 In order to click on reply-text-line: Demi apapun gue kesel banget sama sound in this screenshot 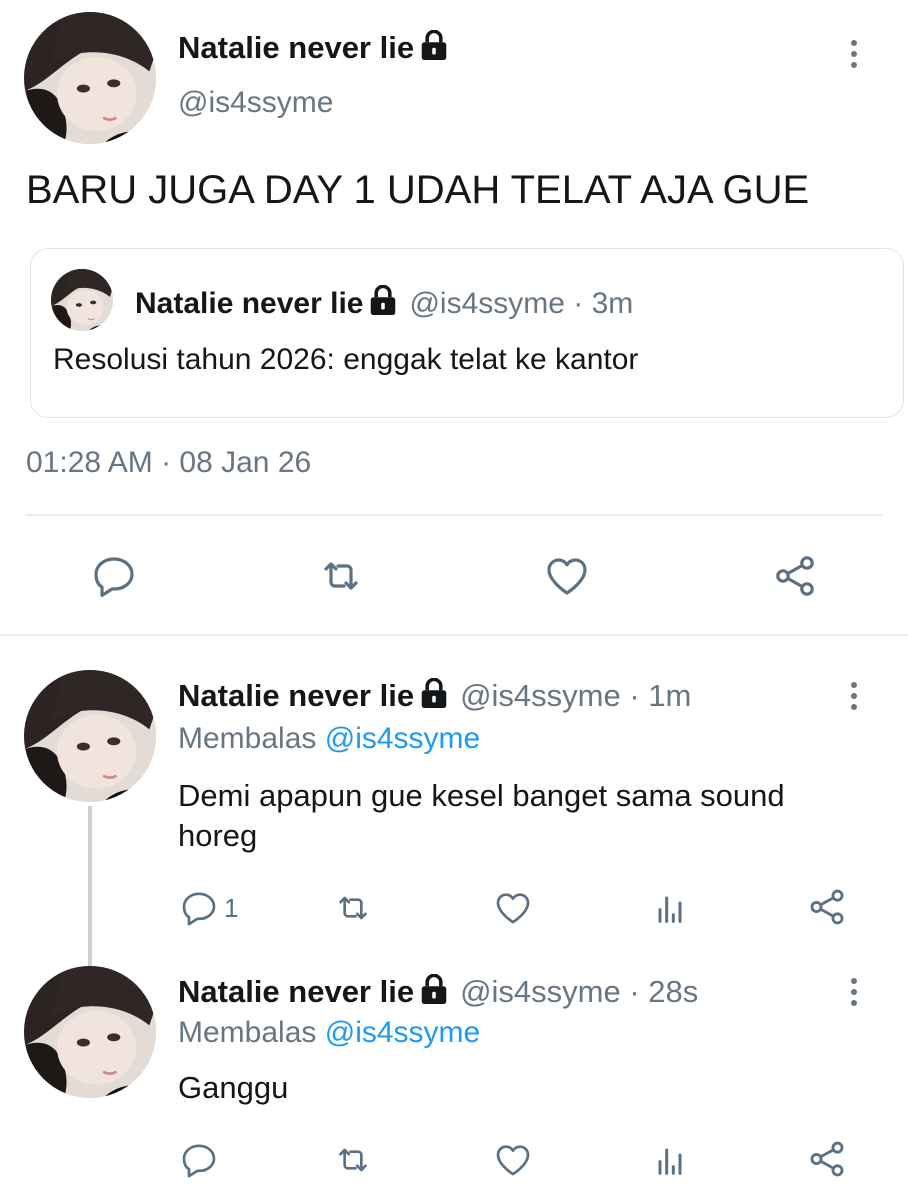, I will do `click(481, 795)`.